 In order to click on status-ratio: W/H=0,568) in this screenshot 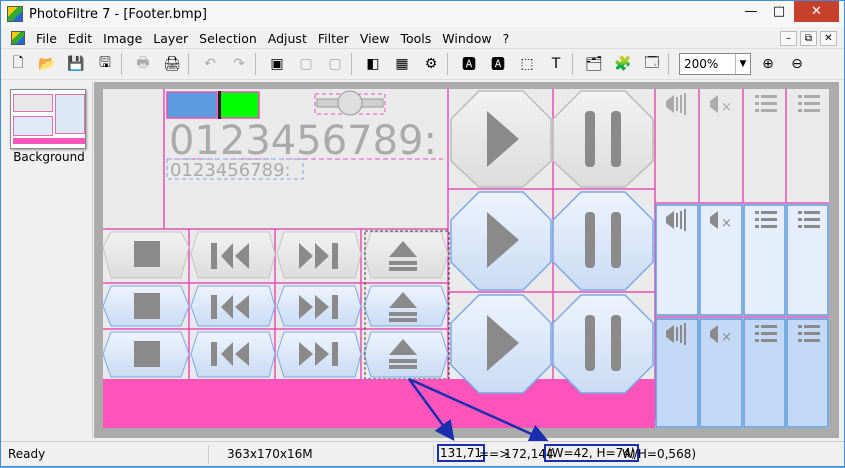, I will do `click(659, 454)`.